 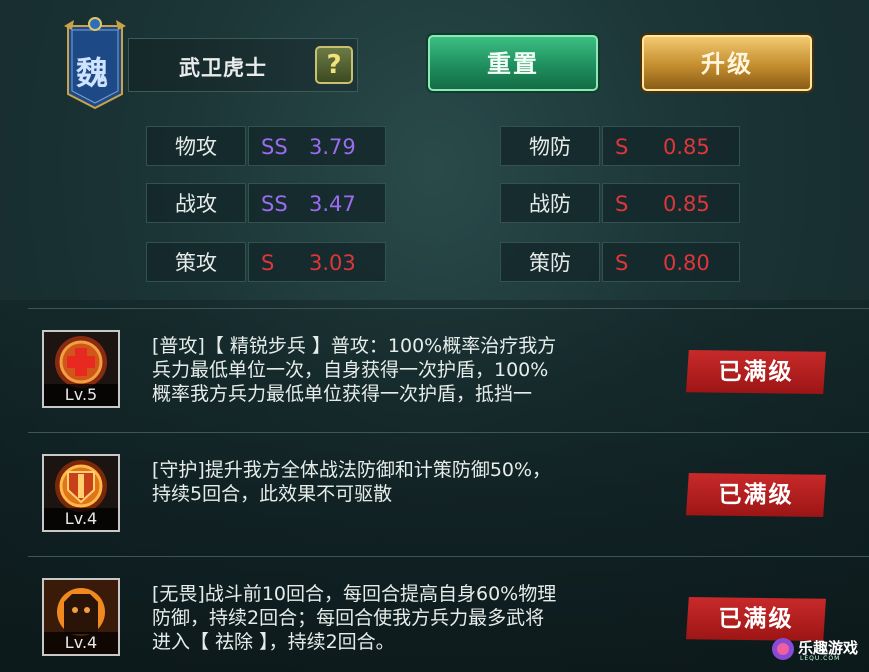 What do you see at coordinates (550, 203) in the screenshot?
I see `stat-label: 战防` at bounding box center [550, 203].